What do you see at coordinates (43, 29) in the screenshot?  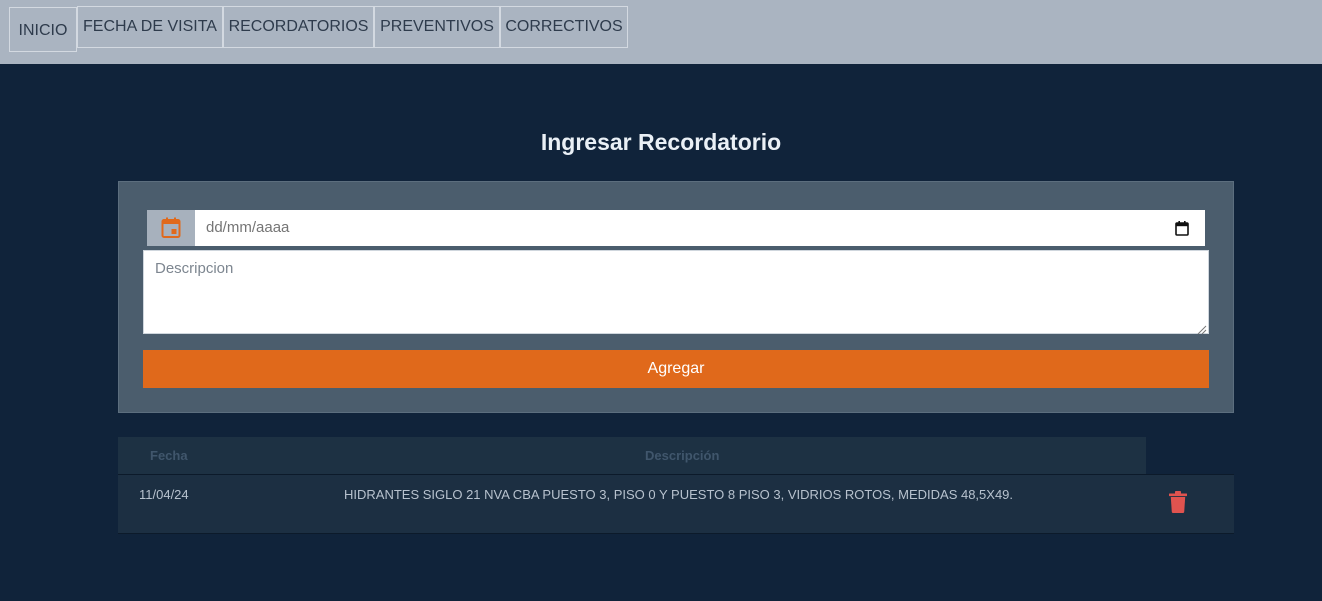 I see `nav-item-inicio: INICIO` at bounding box center [43, 29].